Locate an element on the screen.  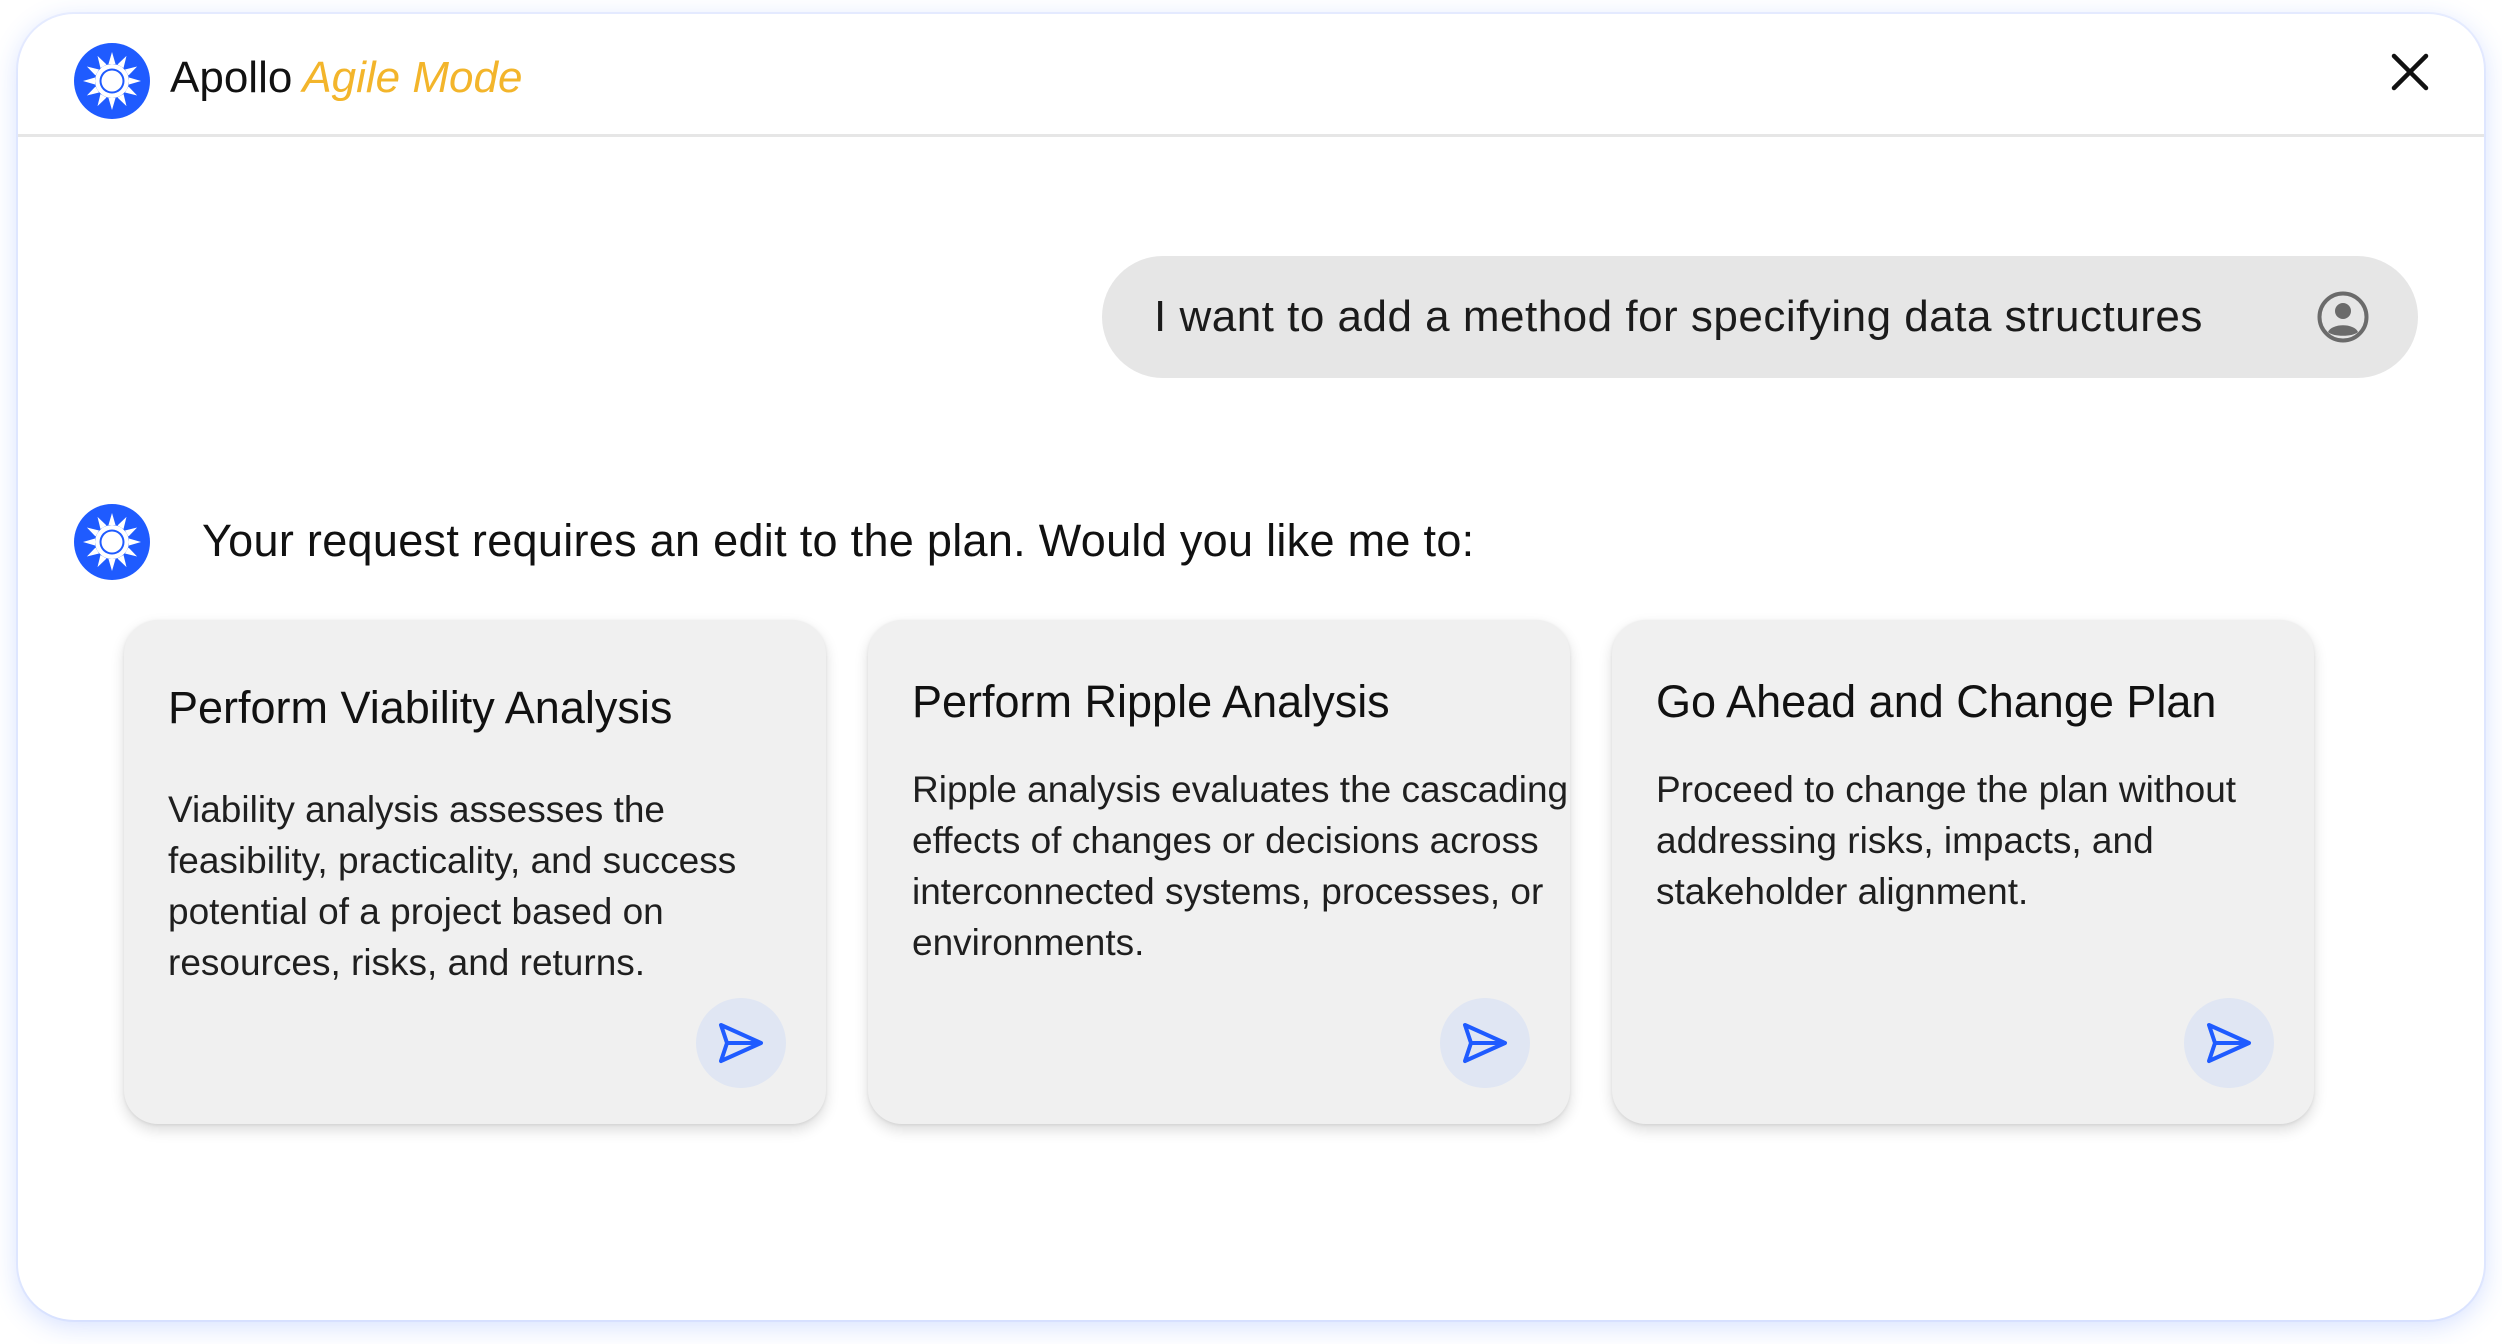
app-title: Apollo Agile Mode is located at coordinates (346, 78).